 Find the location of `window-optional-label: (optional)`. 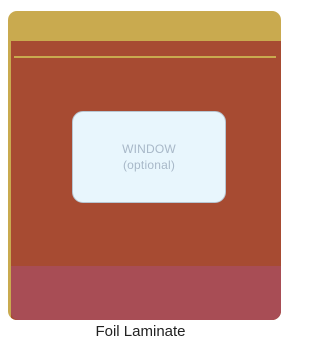

window-optional-label: (optional) is located at coordinates (149, 165).